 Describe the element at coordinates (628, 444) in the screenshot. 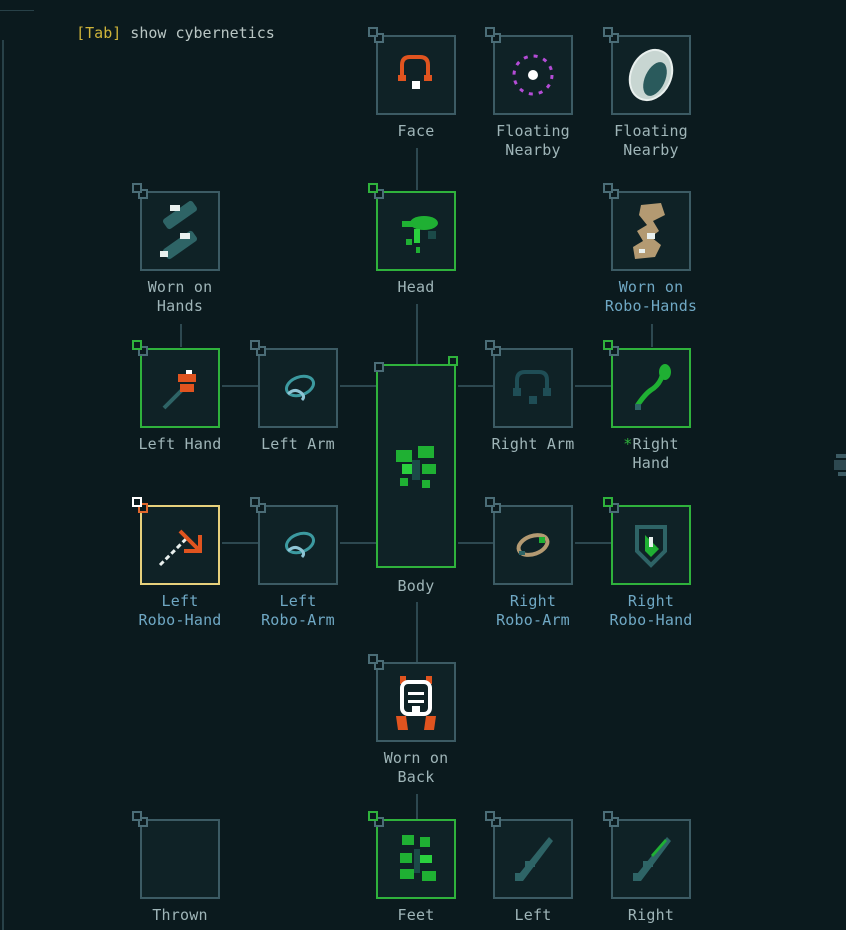

I see `equipped-star: *` at that location.